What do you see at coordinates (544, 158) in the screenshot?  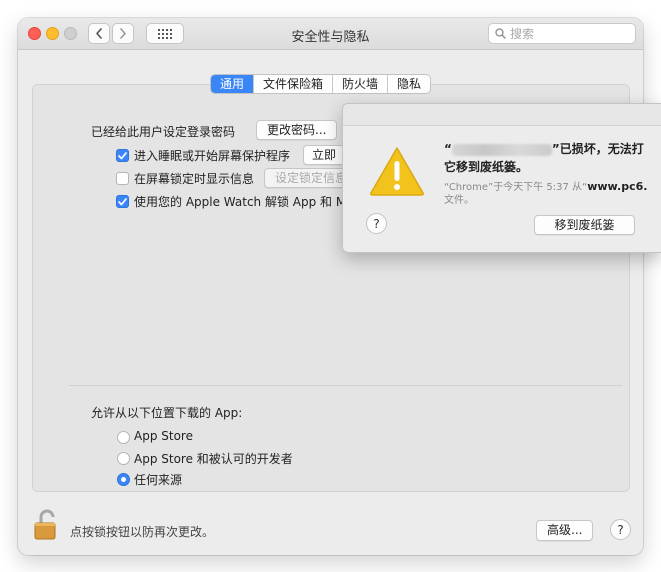 I see `alert-heading: “ ”已损坏，无法打 它移到废纸篓。` at bounding box center [544, 158].